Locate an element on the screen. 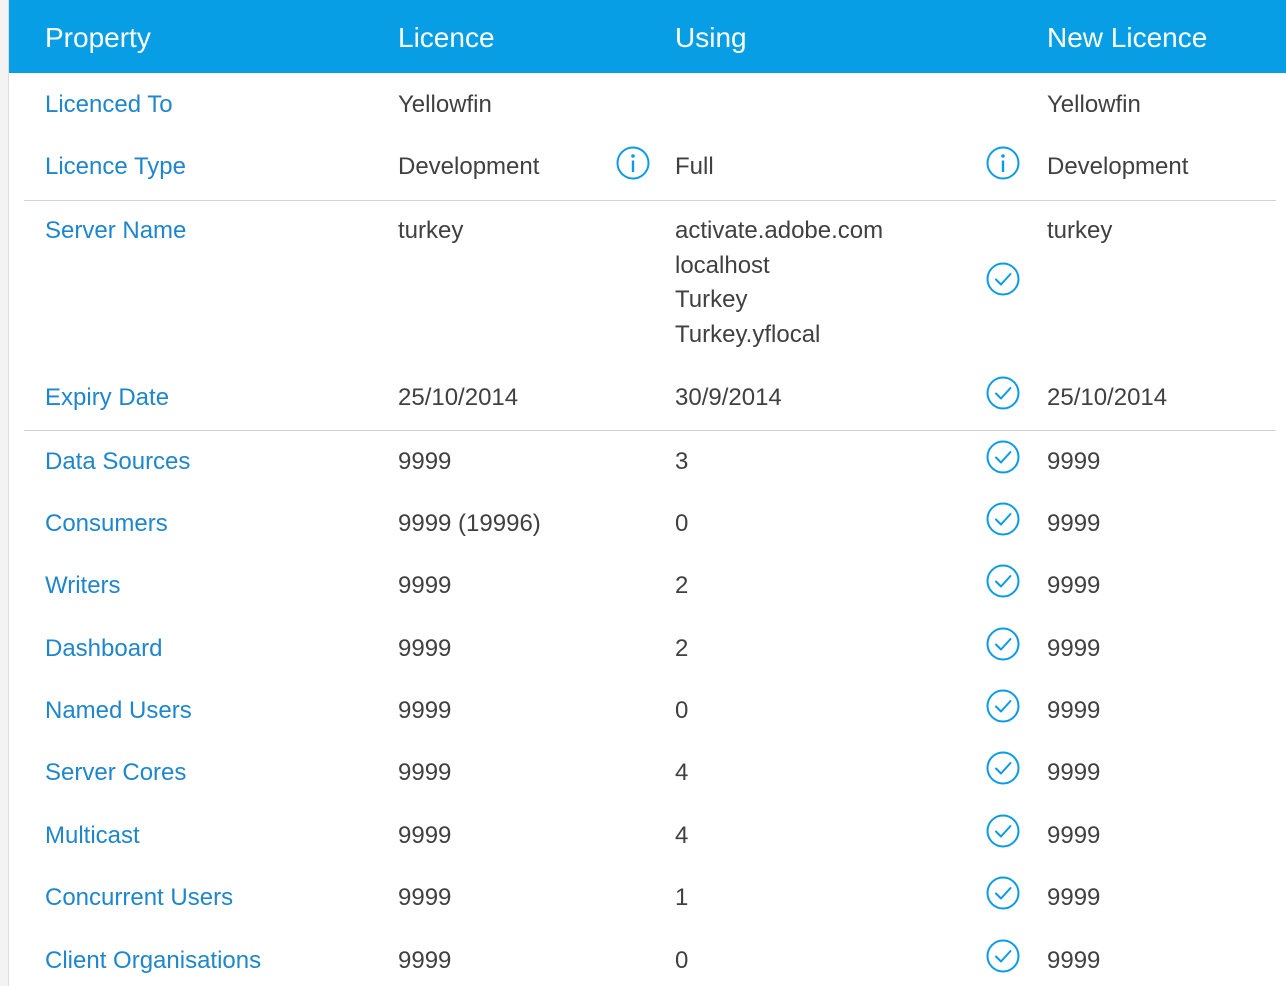 This screenshot has width=1286, height=986. property-label: Dashboard is located at coordinates (104, 648).